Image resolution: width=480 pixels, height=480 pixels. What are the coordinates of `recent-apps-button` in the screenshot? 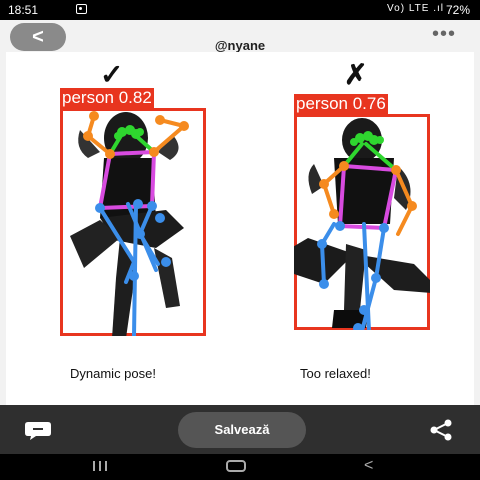 It's located at (100, 466).